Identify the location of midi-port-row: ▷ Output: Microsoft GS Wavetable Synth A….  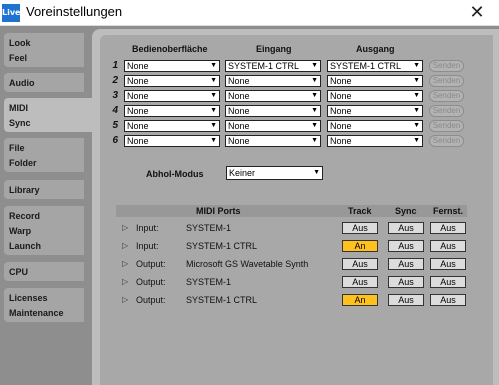
(291, 265).